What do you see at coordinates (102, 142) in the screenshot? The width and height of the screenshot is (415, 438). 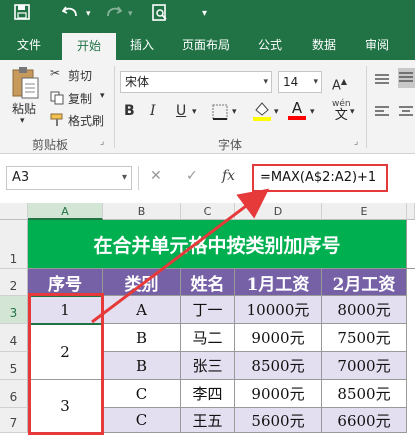 I see `clipboard-launcher-icon: ⌟` at bounding box center [102, 142].